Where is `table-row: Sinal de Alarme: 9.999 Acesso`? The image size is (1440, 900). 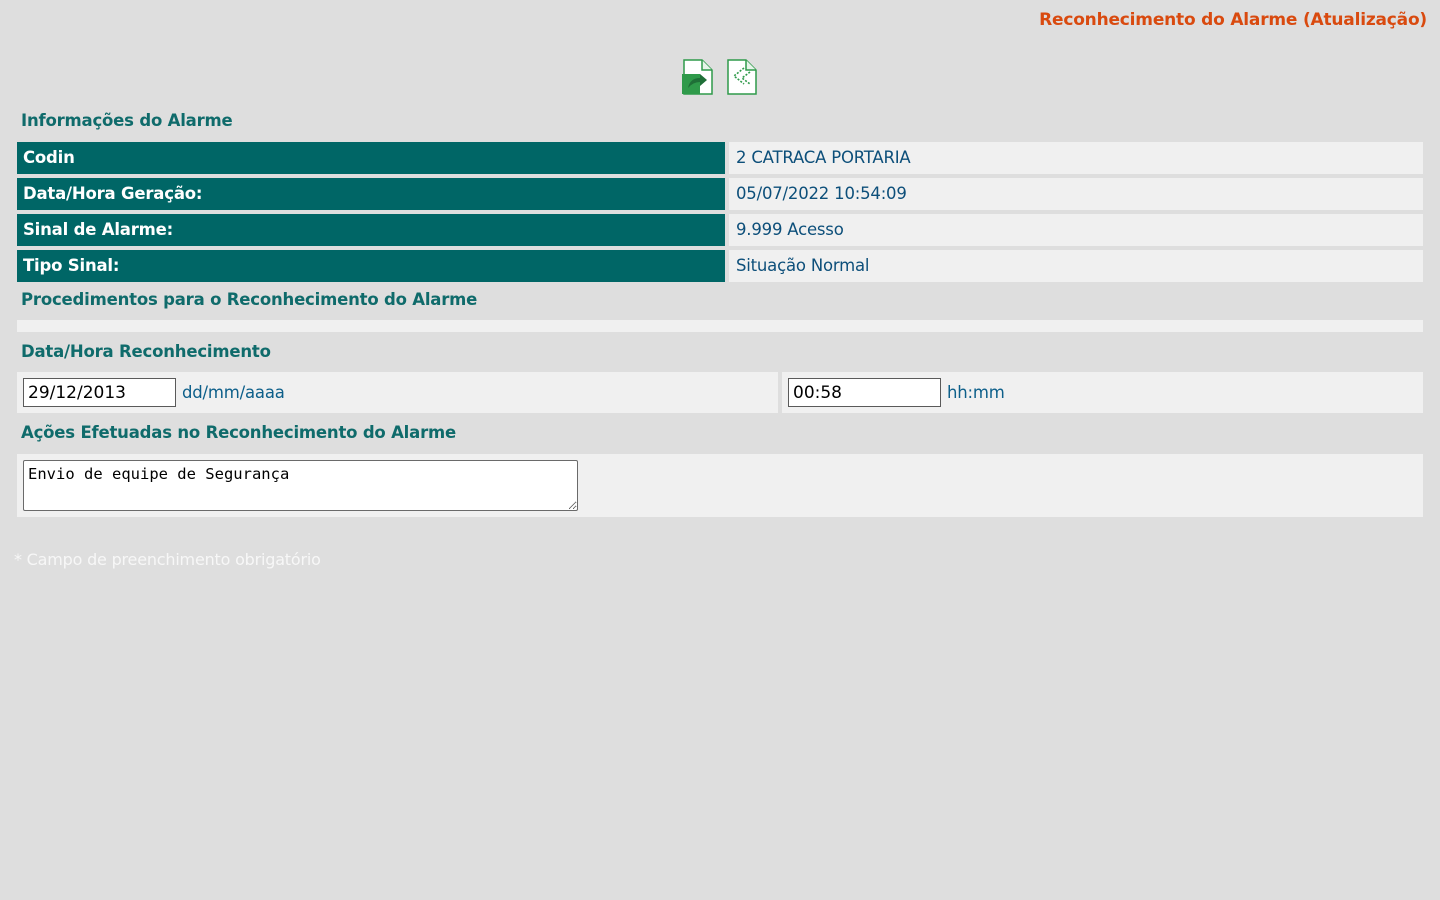 table-row: Sinal de Alarme: 9.999 Acesso is located at coordinates (720, 230).